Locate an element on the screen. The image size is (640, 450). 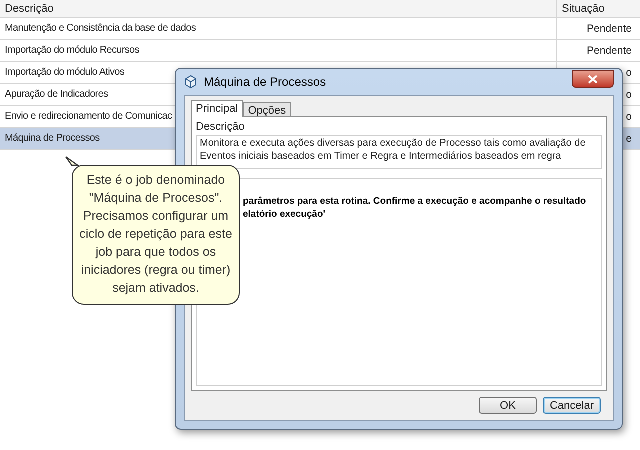
tab: Opções is located at coordinates (267, 109).